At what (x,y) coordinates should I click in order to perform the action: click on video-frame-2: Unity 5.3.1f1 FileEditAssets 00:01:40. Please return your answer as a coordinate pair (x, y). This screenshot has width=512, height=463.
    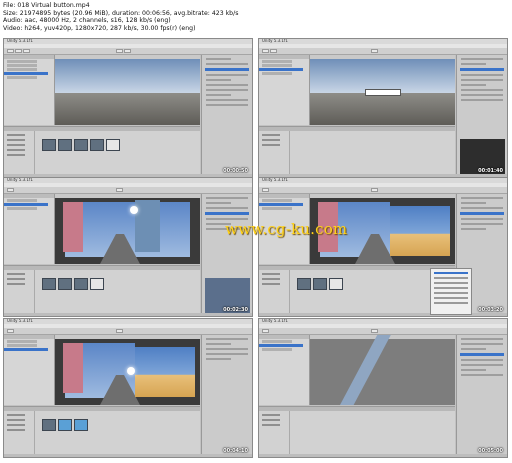
    Looking at the image, I should click on (383, 108).